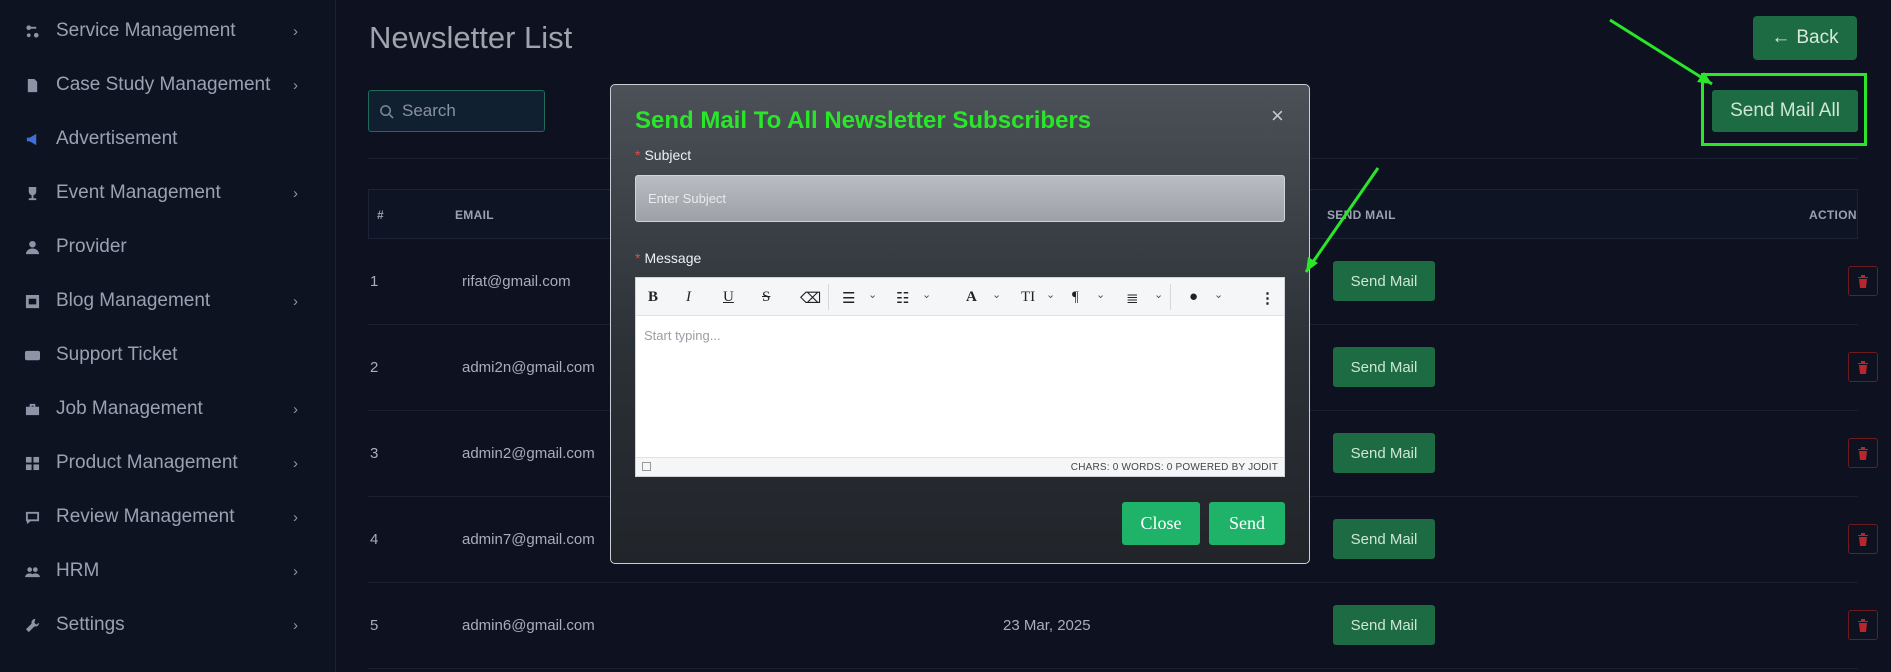  I want to click on sidebar-item-label: Support Ticket, so click(117, 354).